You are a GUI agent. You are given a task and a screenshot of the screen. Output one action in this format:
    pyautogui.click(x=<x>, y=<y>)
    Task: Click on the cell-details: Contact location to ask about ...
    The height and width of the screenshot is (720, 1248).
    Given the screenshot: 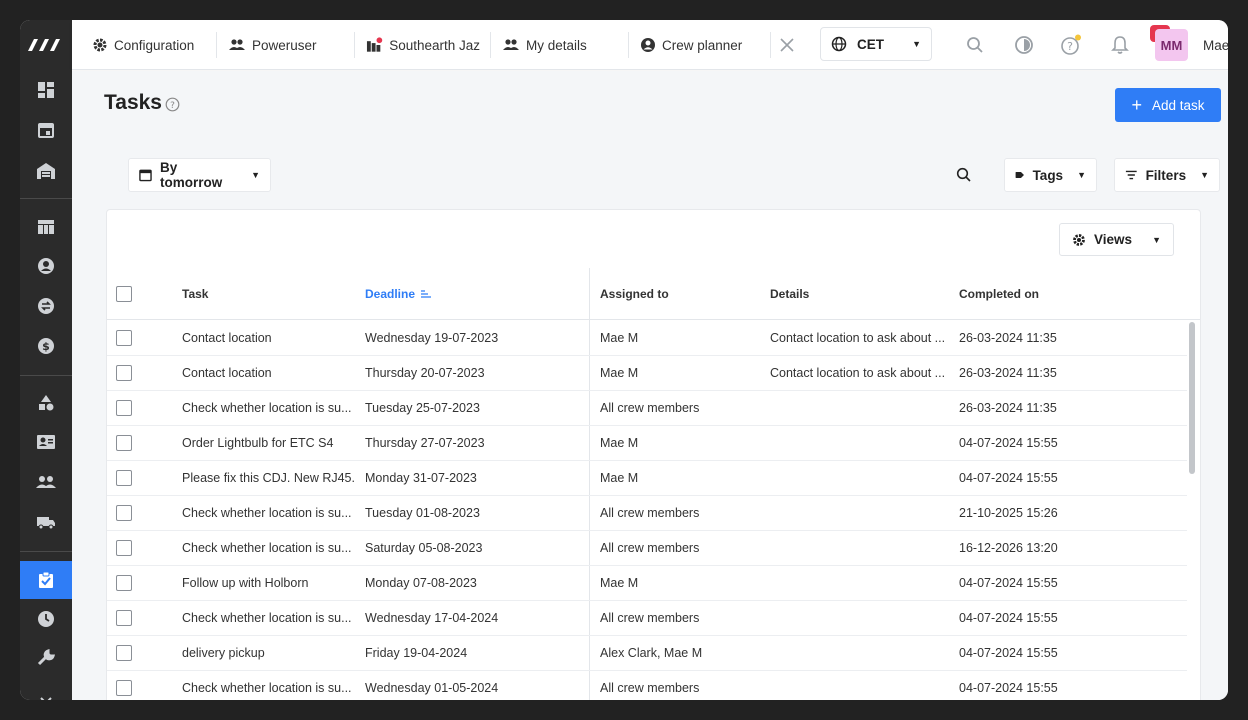 What is the action you would take?
    pyautogui.click(x=858, y=373)
    